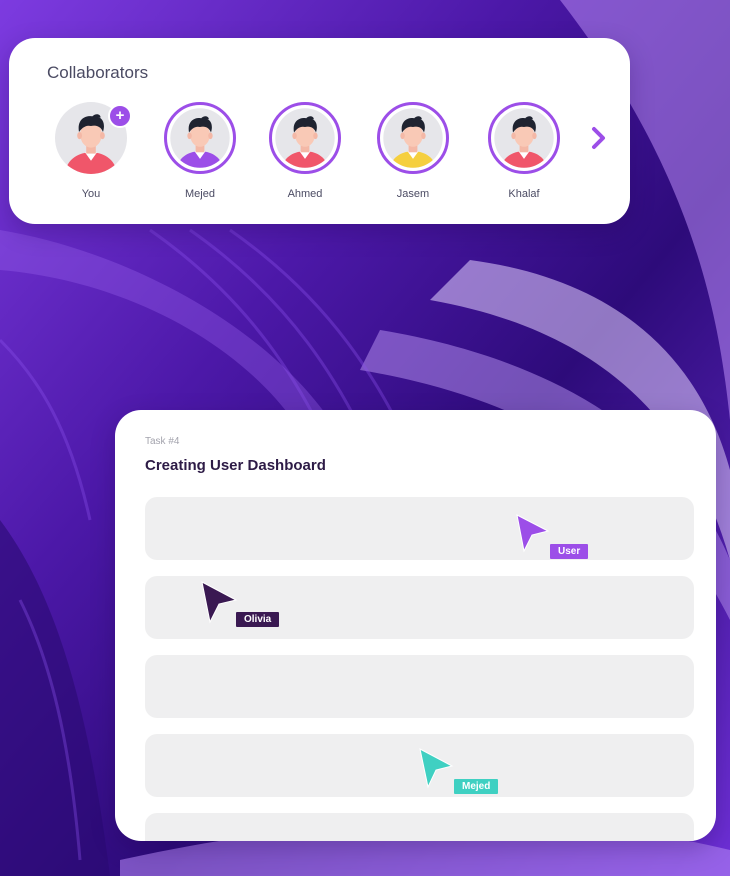 This screenshot has width=730, height=876. I want to click on collaborator-jasem: Jasem, so click(413, 157).